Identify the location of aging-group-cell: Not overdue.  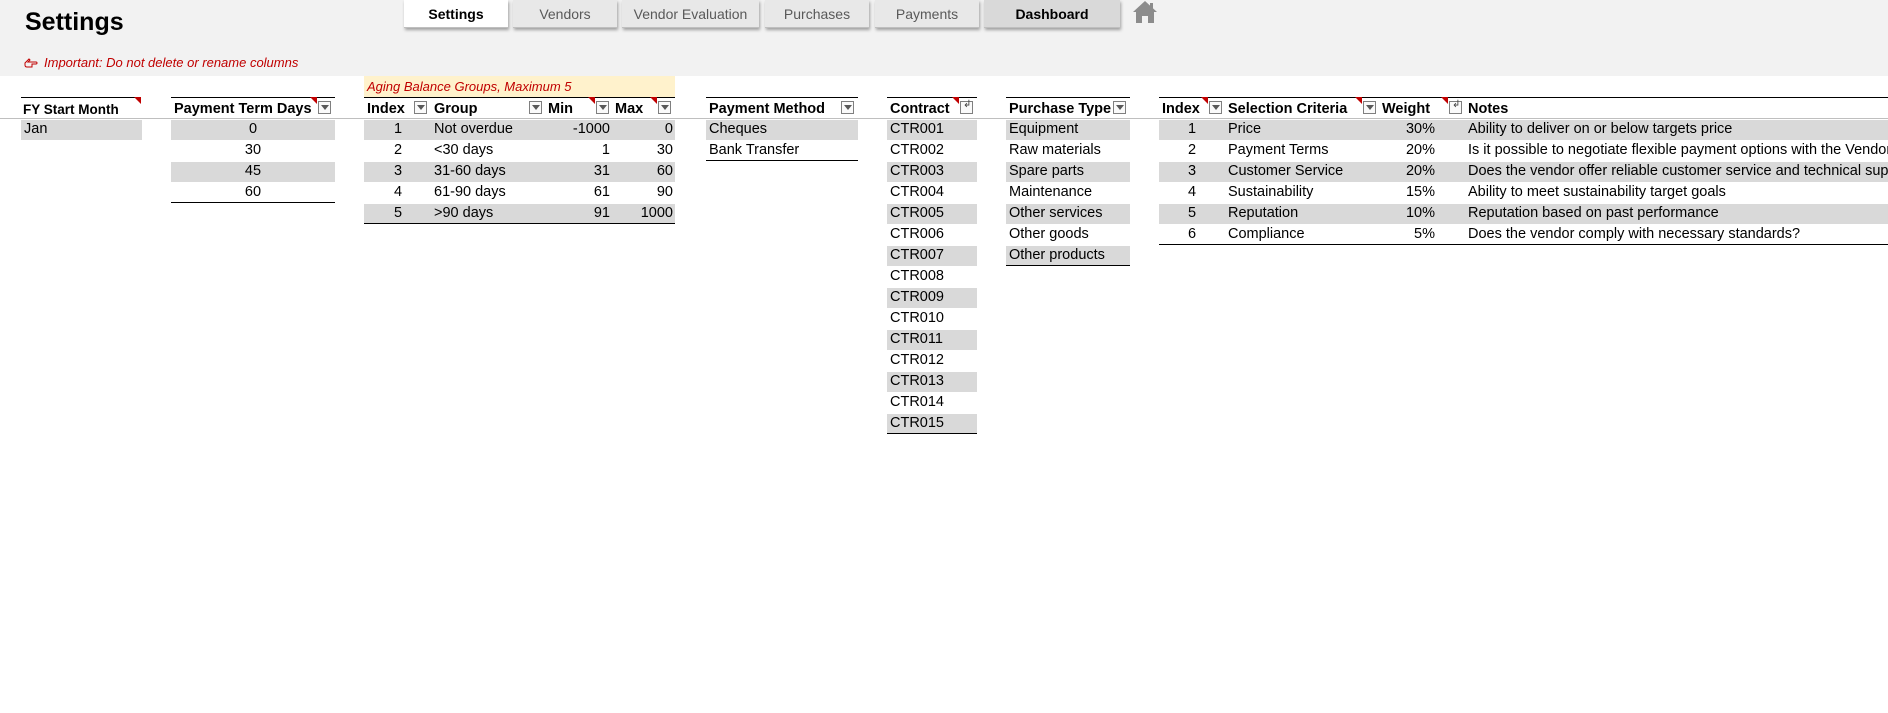
(473, 129).